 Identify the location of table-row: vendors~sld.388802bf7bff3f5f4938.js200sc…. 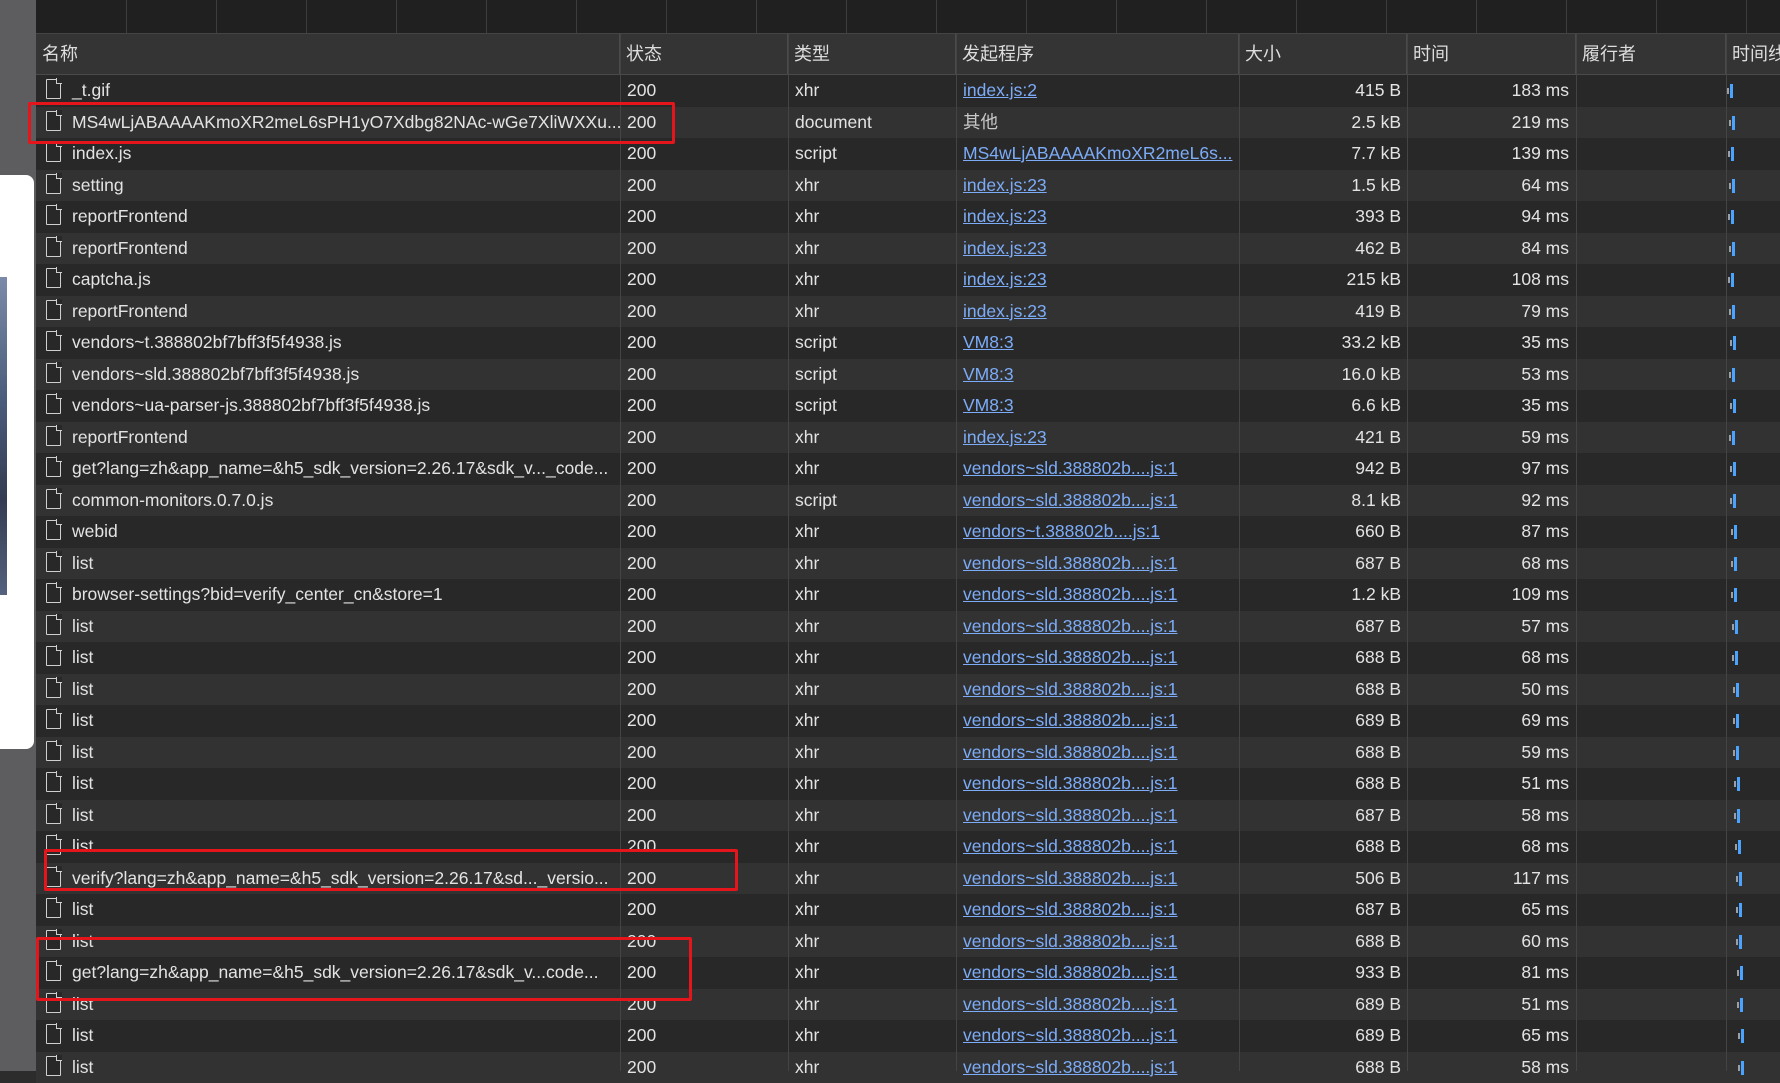
(908, 375).